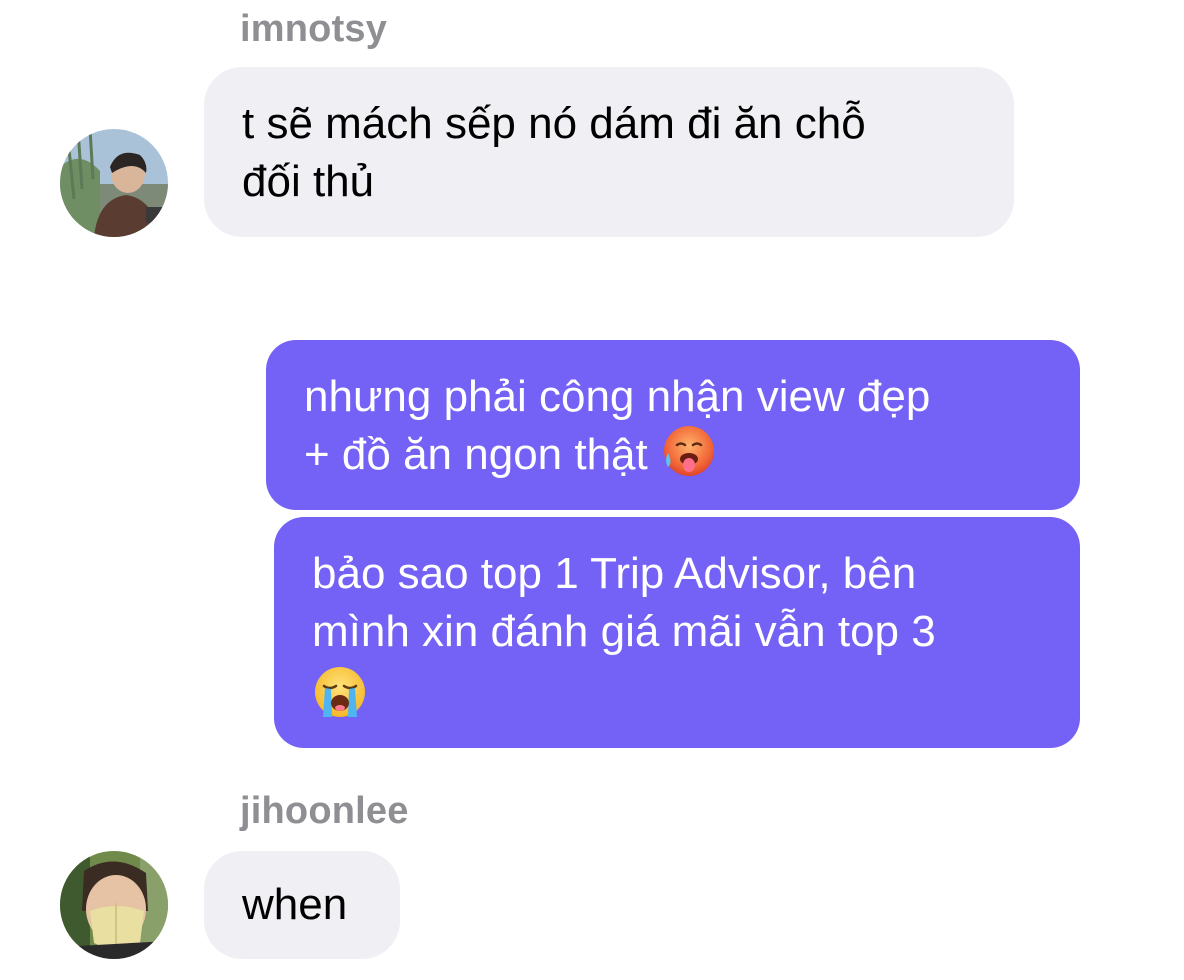  I want to click on avatar-imnotsy, so click(114, 183).